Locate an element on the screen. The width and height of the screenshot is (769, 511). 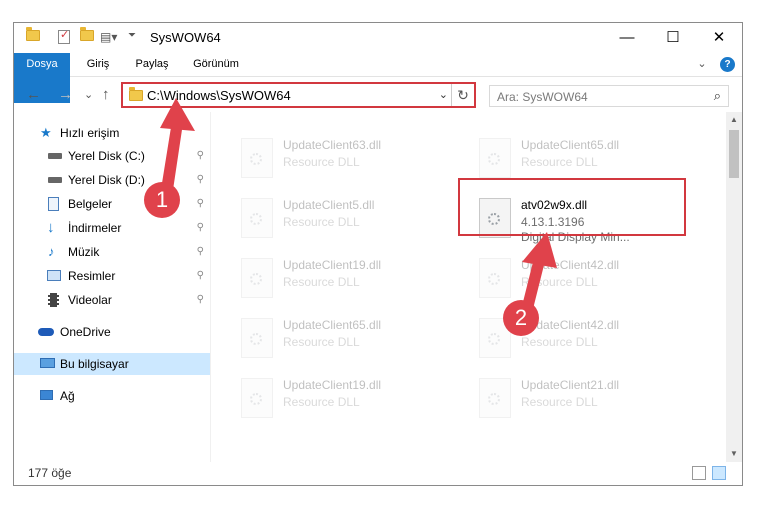
annotation-badge-1: 1 is located at coordinates (162, 200).